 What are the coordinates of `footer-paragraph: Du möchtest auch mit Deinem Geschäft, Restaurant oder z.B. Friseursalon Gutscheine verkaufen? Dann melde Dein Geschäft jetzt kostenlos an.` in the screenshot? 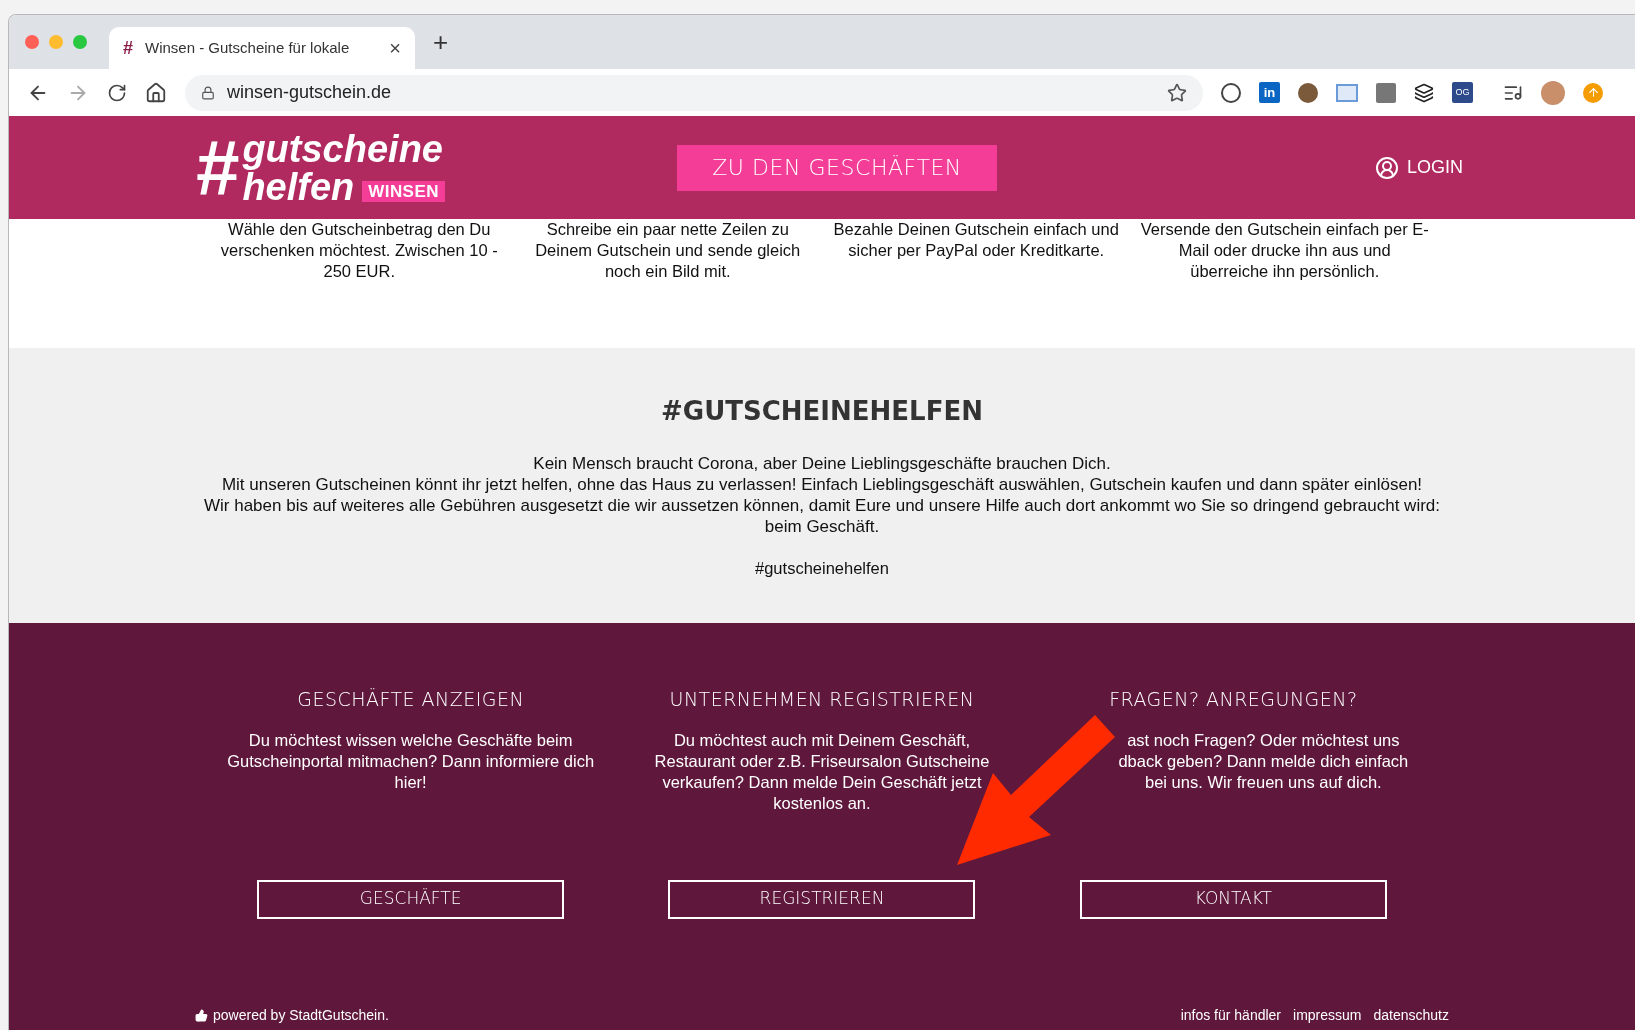 It's located at (822, 771).